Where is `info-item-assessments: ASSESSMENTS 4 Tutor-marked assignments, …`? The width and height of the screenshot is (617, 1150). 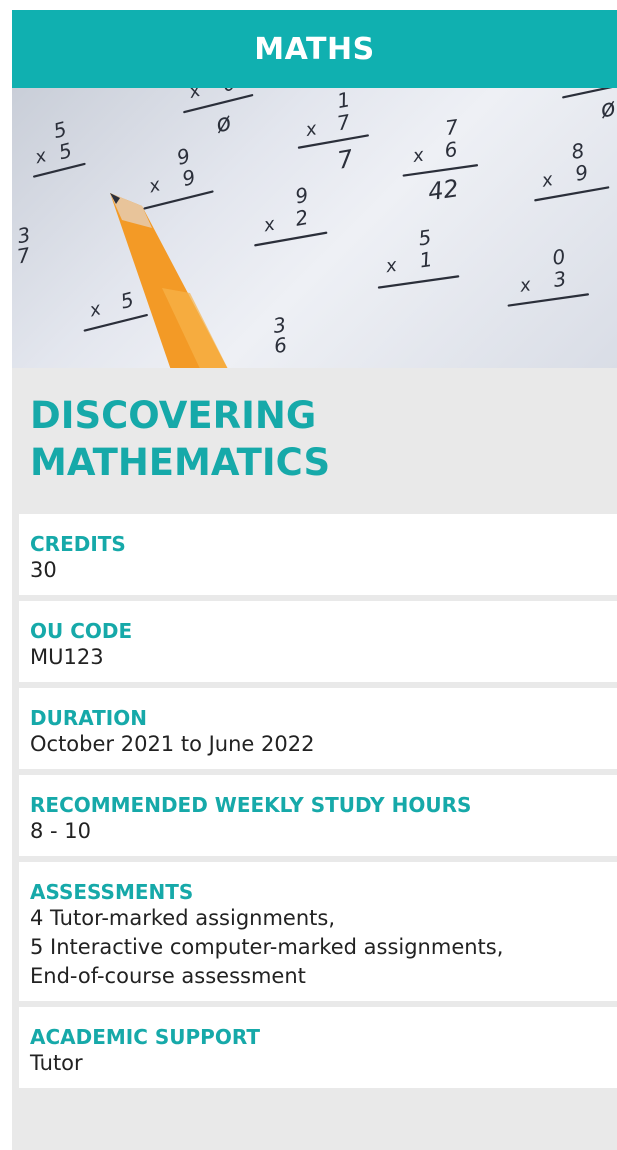
info-item-assessments: ASSESSMENTS 4 Tutor-marked assignments, … is located at coordinates (318, 934).